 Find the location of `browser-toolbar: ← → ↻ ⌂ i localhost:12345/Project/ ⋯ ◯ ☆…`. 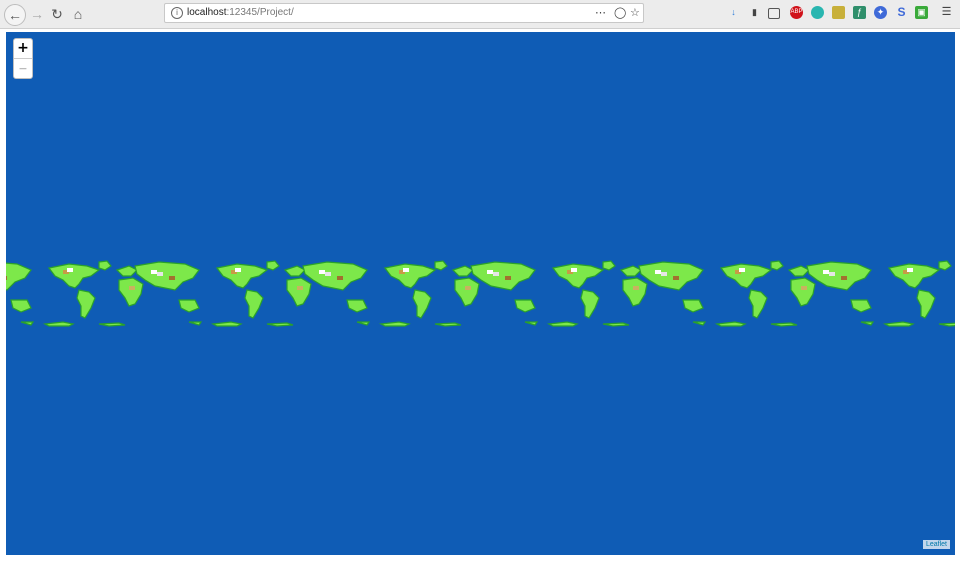

browser-toolbar: ← → ↻ ⌂ i localhost:12345/Project/ ⋯ ◯ ☆… is located at coordinates (480, 14).